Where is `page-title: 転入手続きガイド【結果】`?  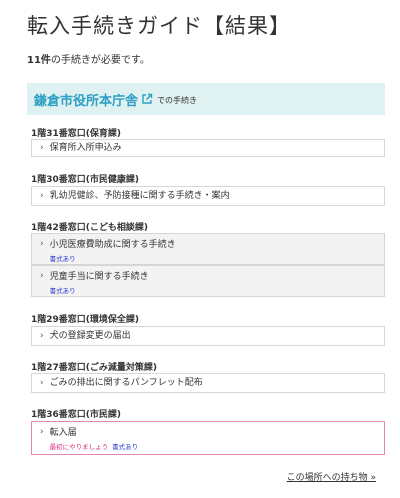 page-title: 転入手続きガイド【結果】 is located at coordinates (159, 26).